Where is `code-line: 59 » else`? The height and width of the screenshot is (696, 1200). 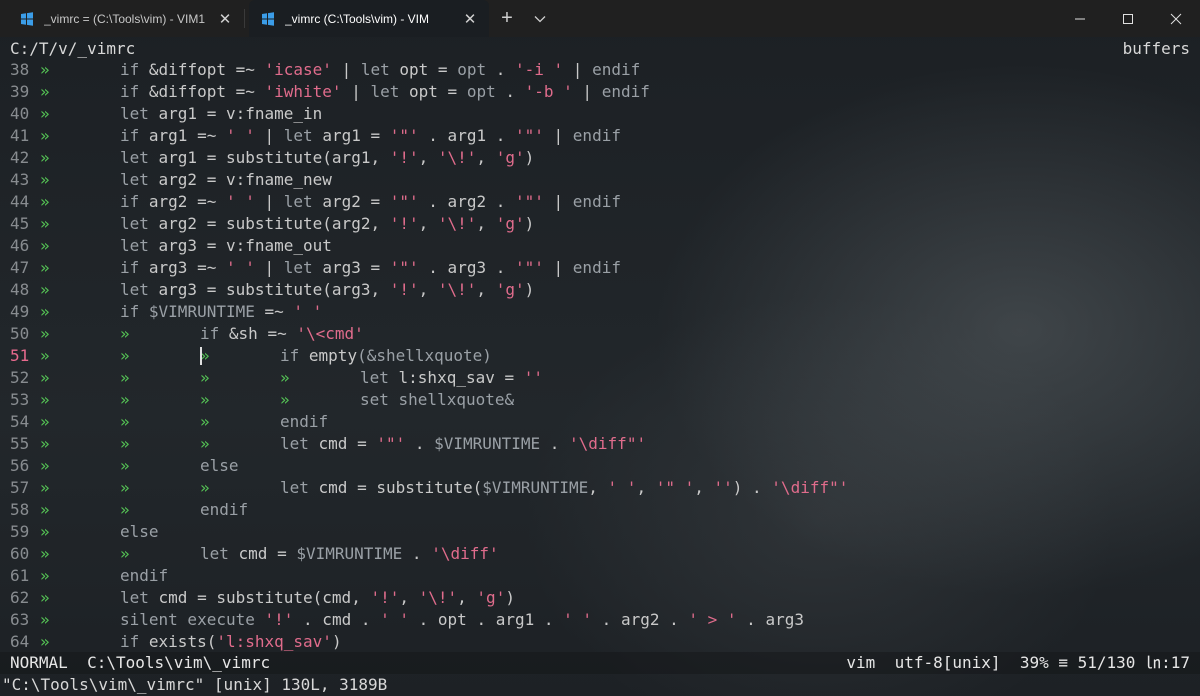
code-line: 59 » else is located at coordinates (600, 532).